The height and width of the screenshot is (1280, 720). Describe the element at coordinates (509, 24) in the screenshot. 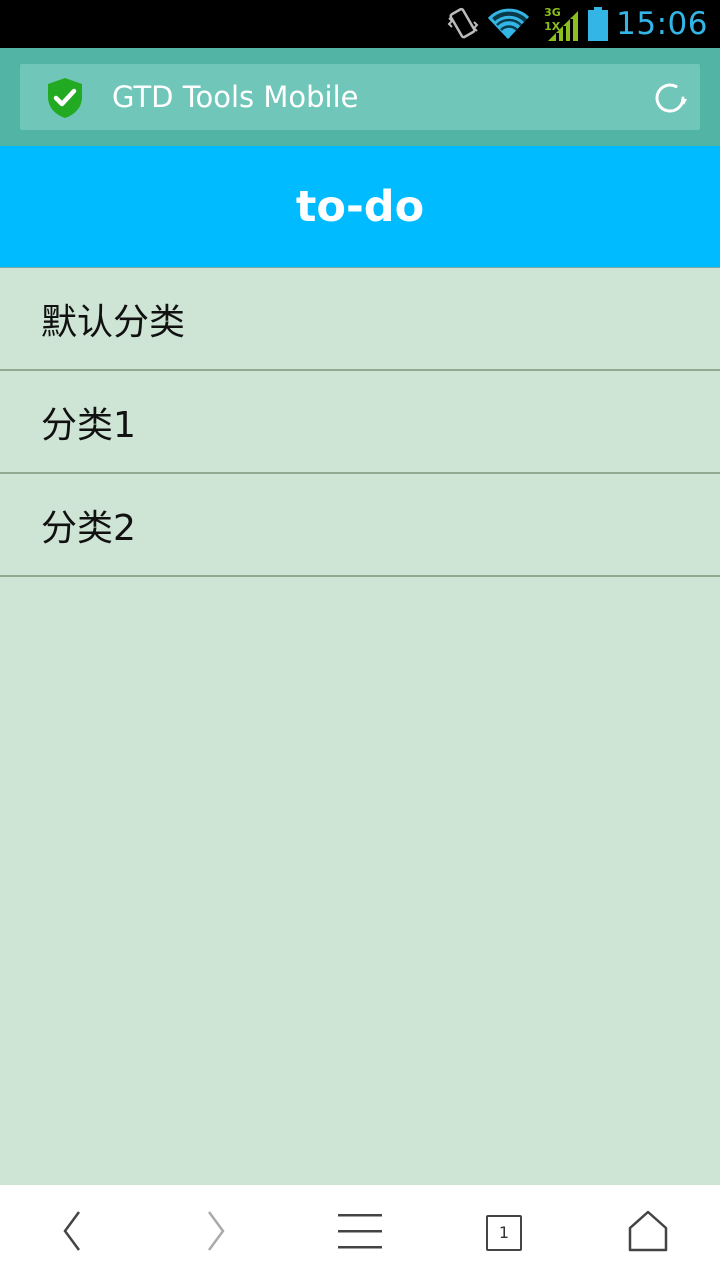

I see `wifi-icon` at that location.